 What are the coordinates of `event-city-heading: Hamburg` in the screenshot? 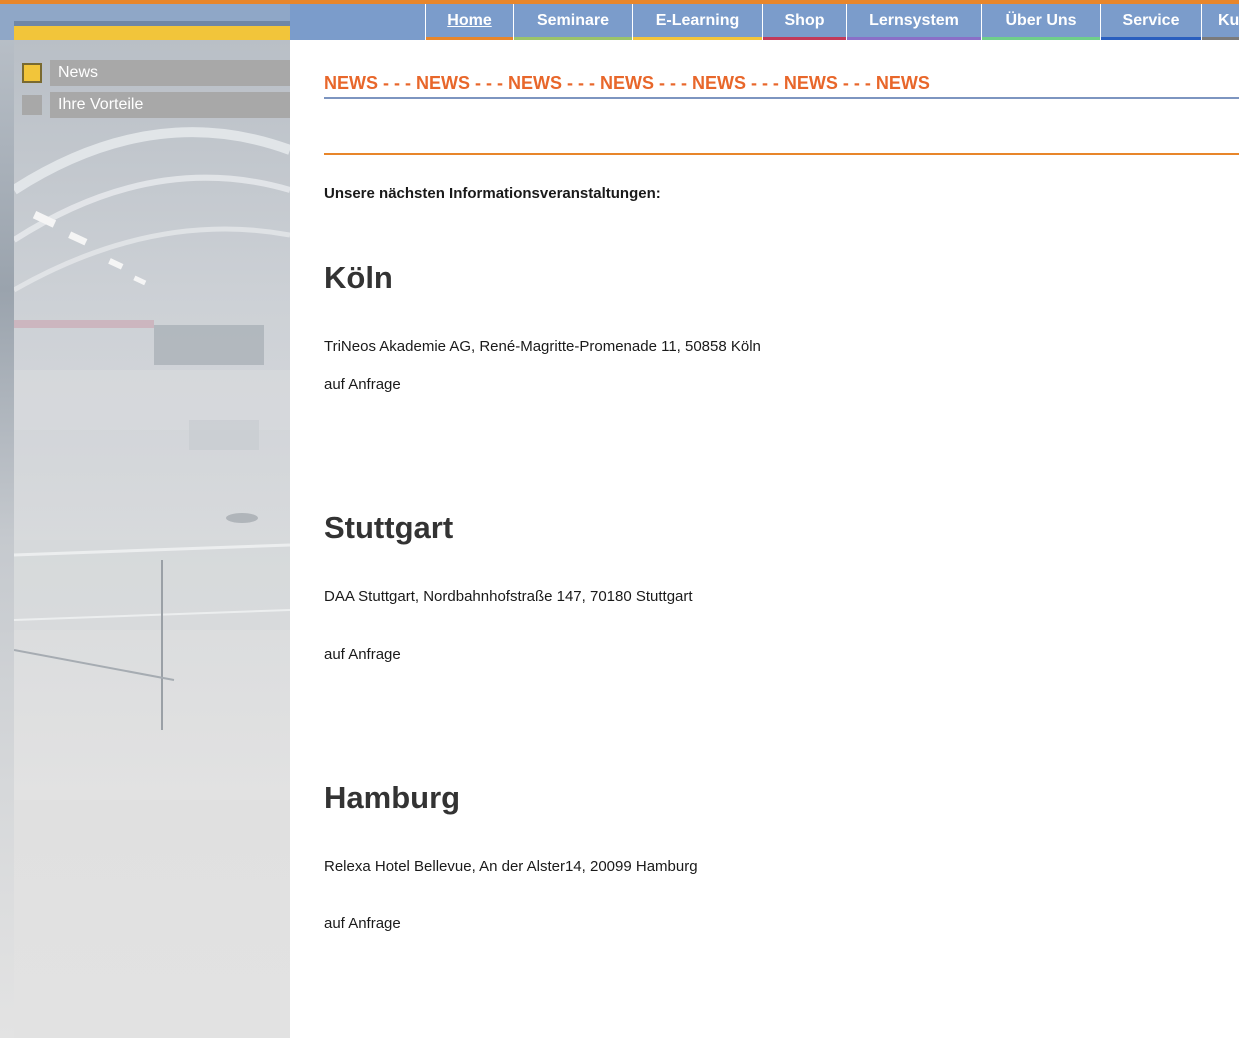 It's located at (392, 797).